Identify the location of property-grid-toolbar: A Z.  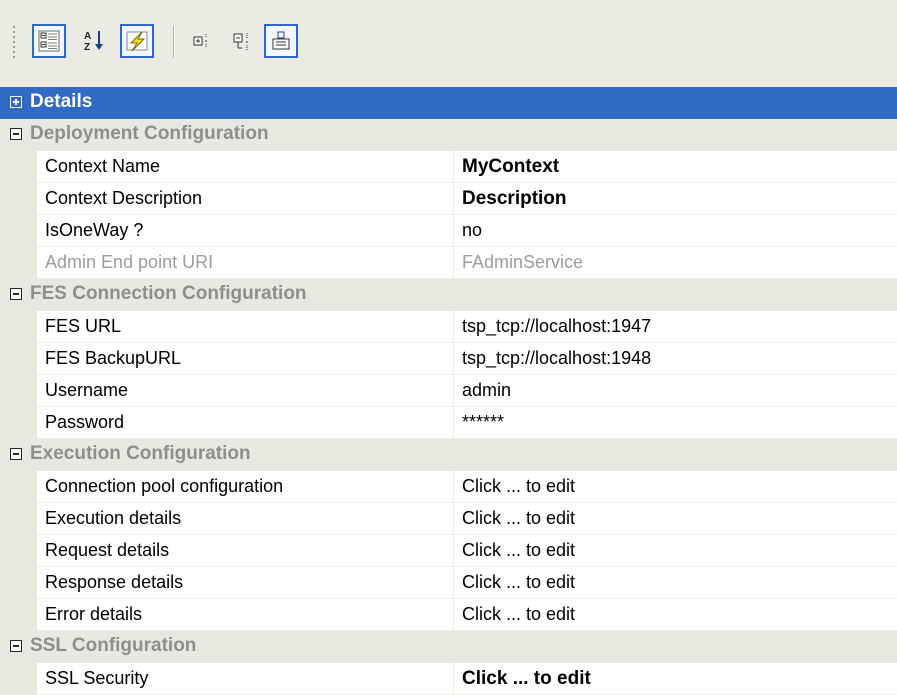
(448, 43).